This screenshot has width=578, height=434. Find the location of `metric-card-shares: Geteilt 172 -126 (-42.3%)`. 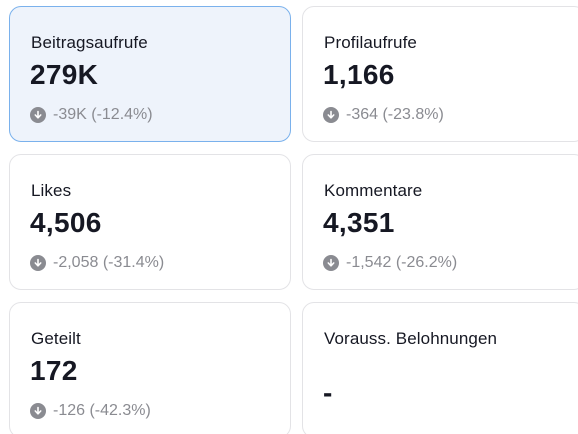

metric-card-shares: Geteilt 172 -126 (-42.3%) is located at coordinates (150, 368).